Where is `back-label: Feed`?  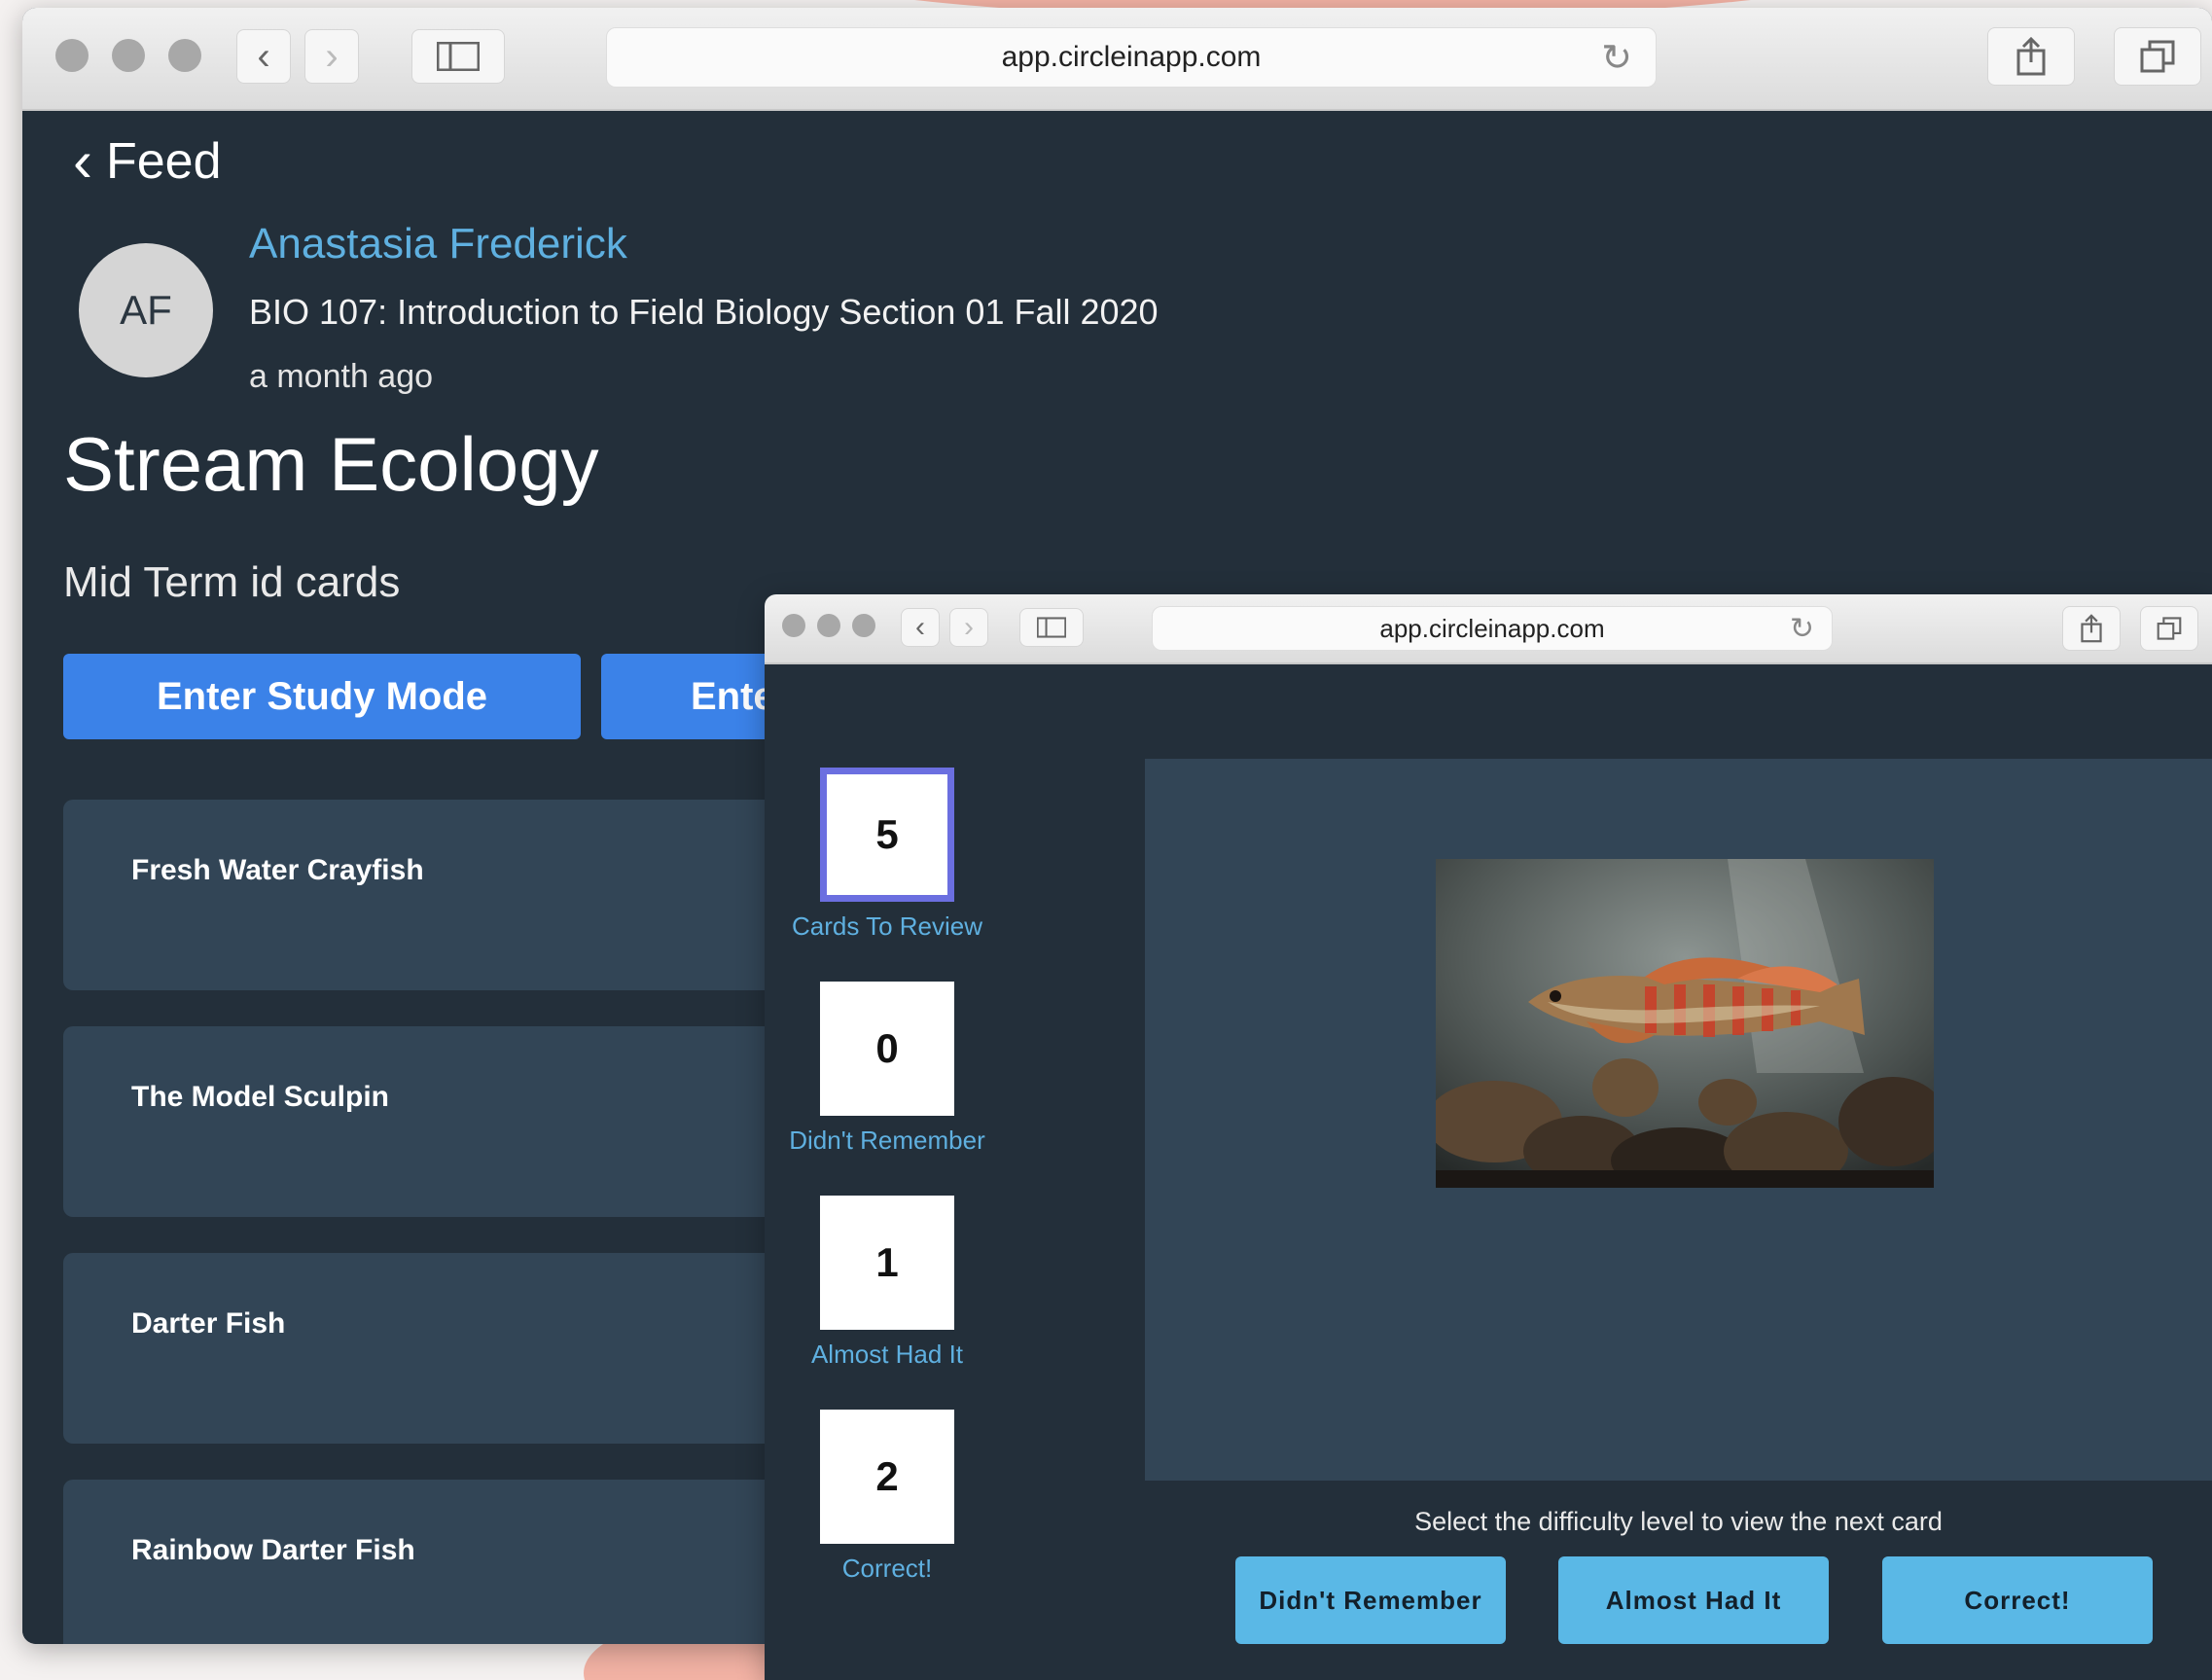 back-label: Feed is located at coordinates (163, 161).